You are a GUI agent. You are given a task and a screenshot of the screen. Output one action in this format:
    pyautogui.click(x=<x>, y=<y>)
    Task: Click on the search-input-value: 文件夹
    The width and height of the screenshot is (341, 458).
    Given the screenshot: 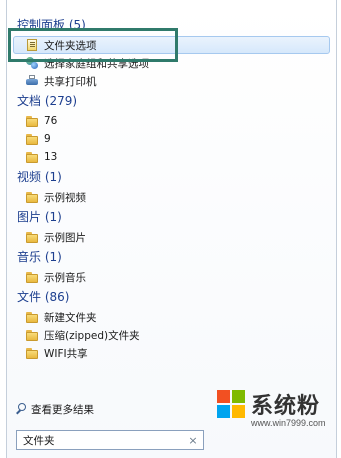 What is the action you would take?
    pyautogui.click(x=39, y=440)
    